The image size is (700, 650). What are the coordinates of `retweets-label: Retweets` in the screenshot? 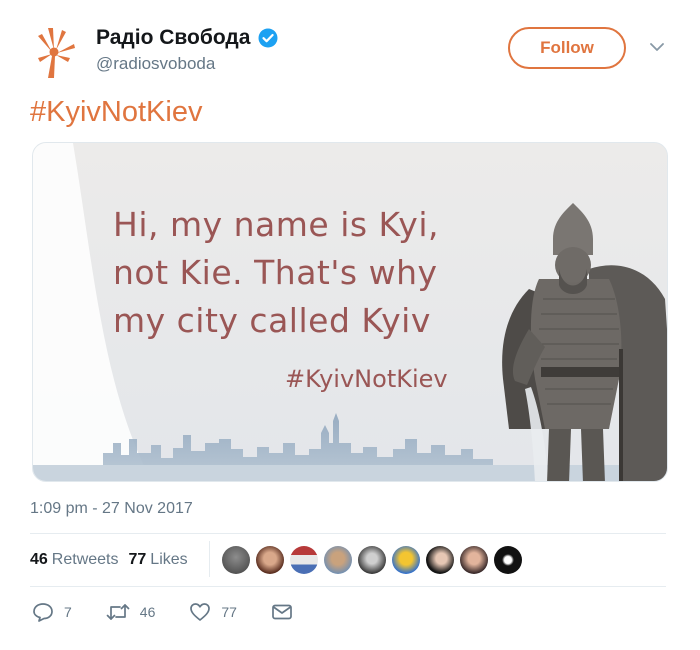 It's located at (85, 559).